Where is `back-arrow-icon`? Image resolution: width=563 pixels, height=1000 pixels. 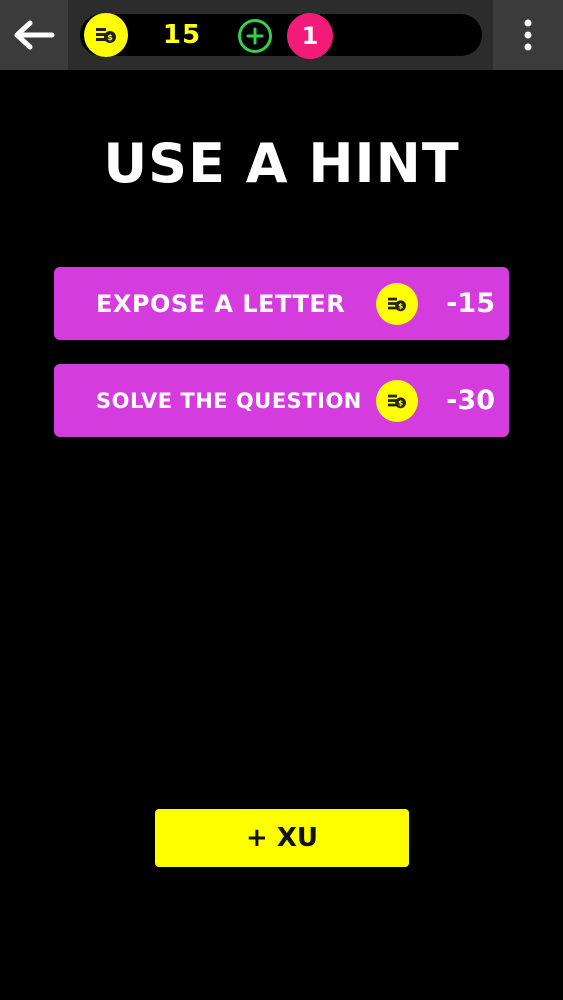 back-arrow-icon is located at coordinates (34, 35).